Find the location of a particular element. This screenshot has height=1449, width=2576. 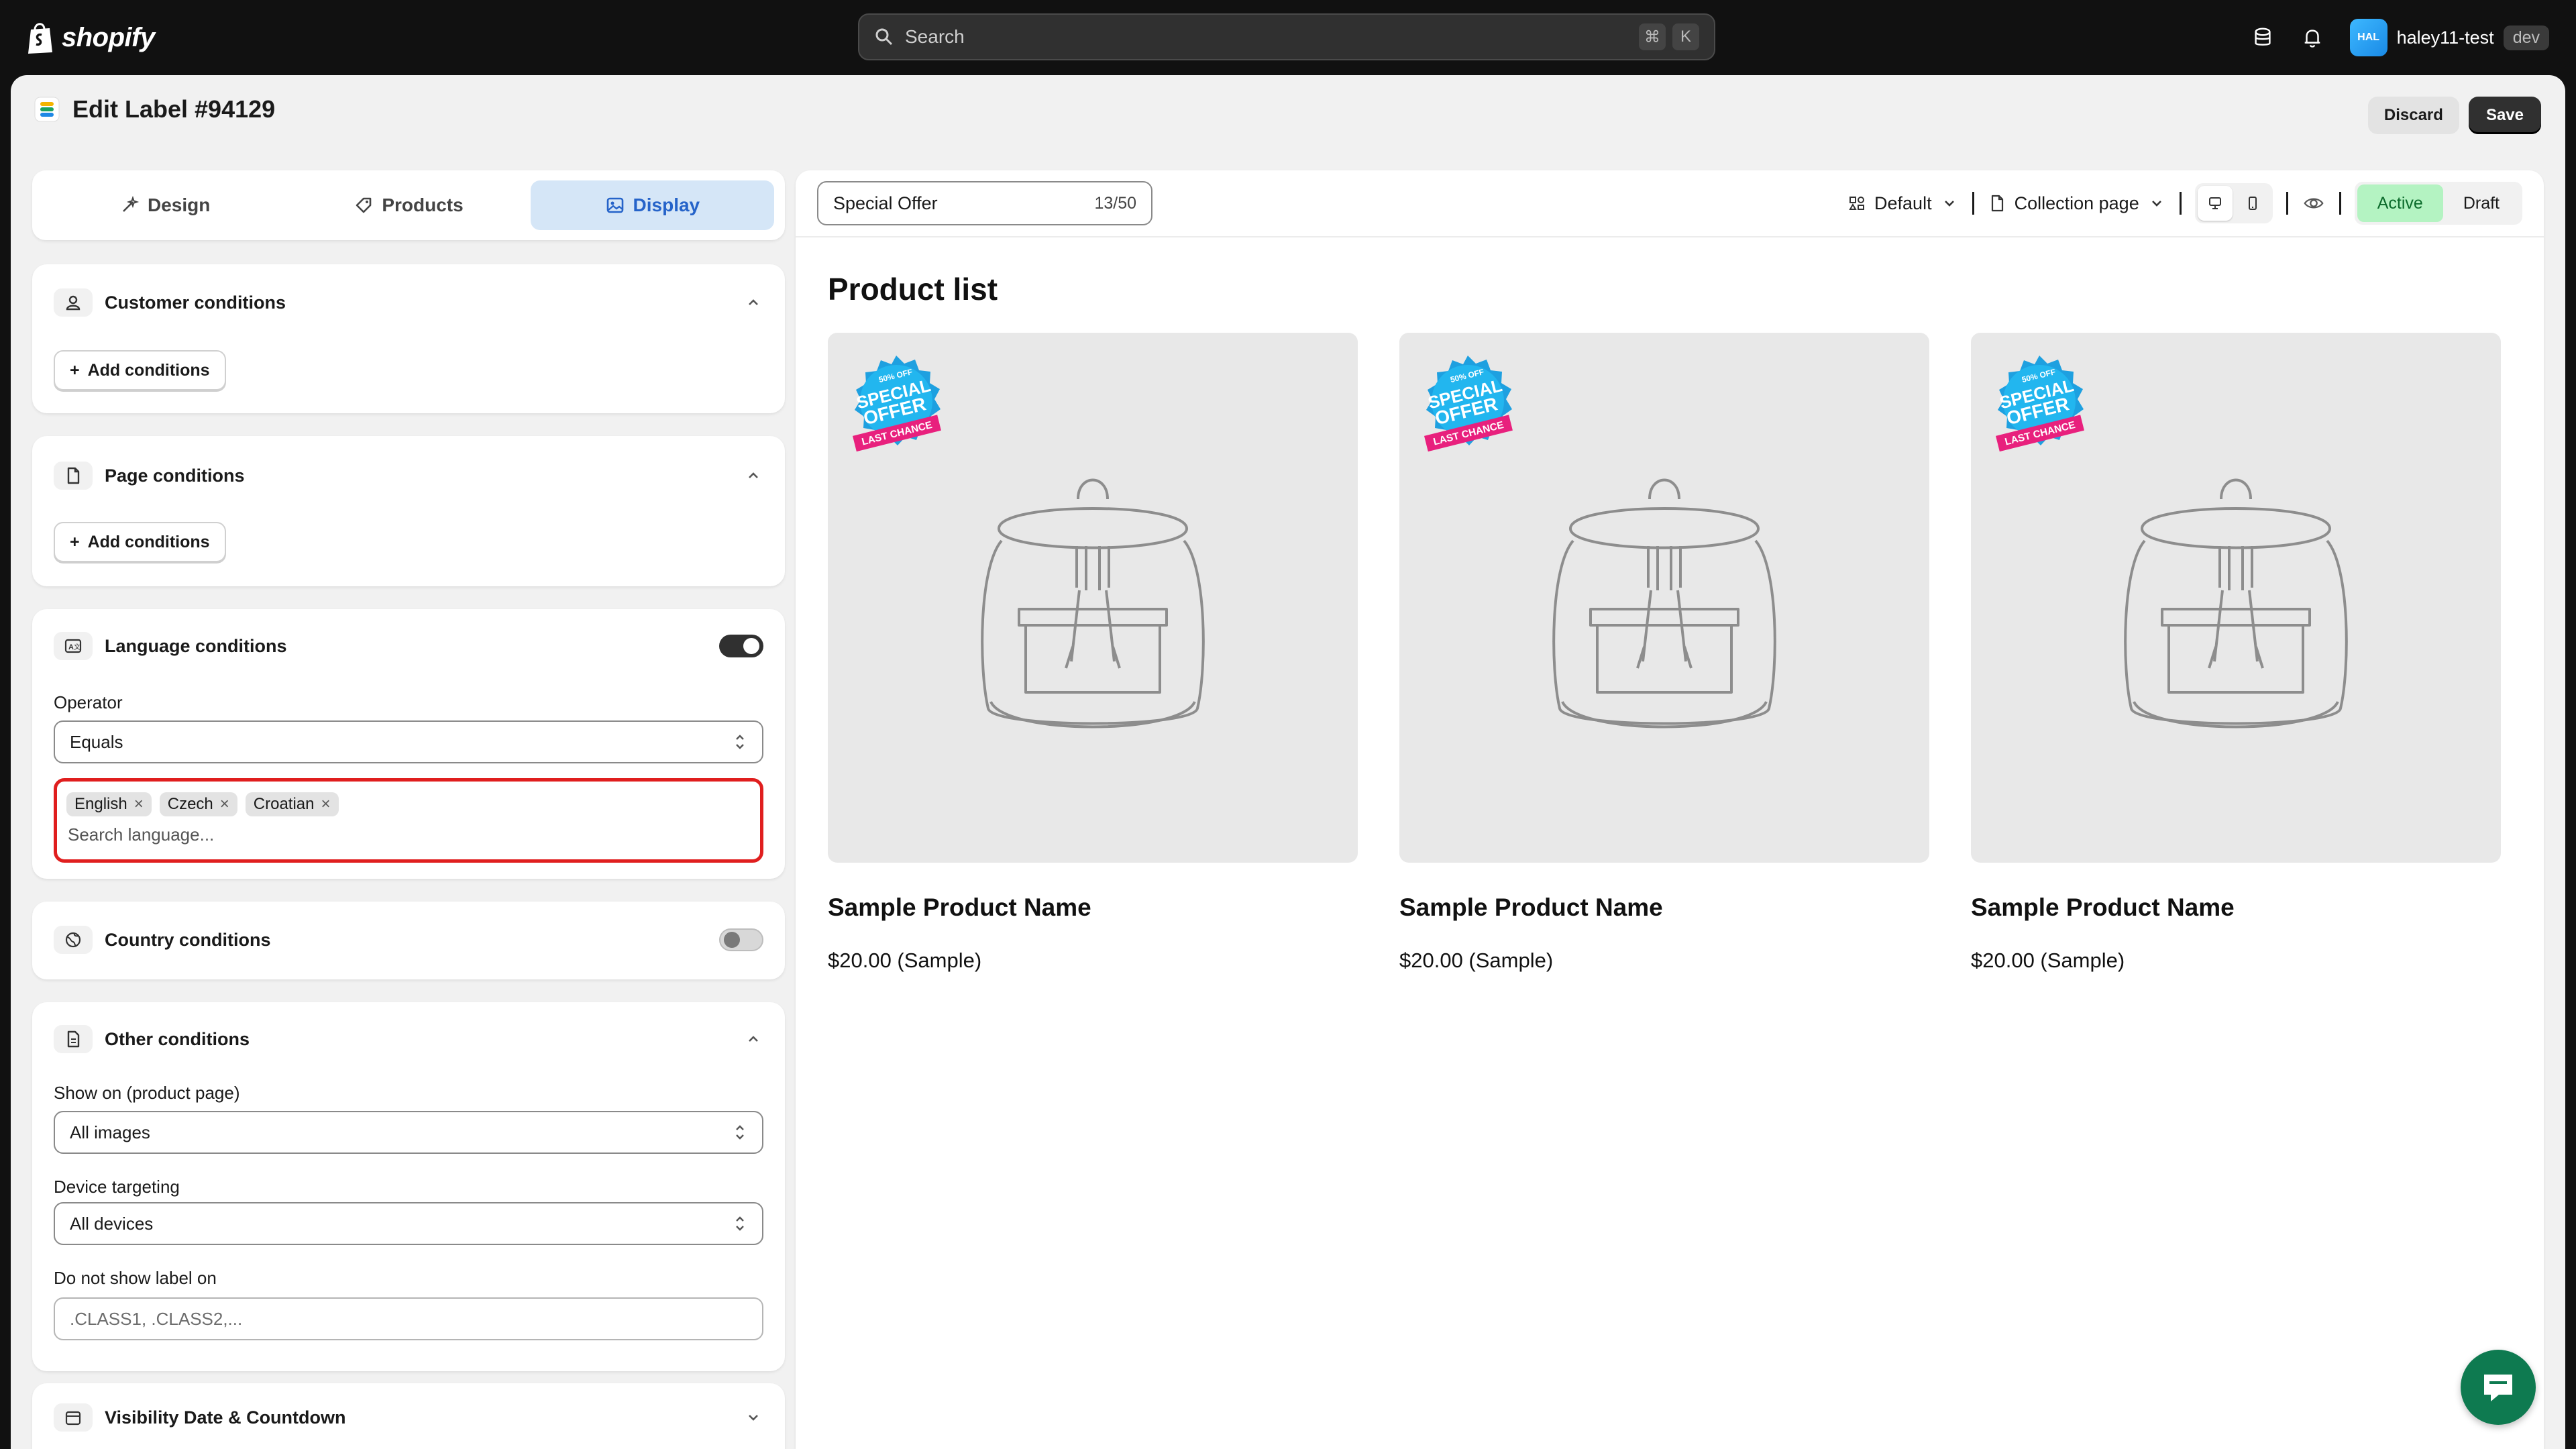

add-conditions-label: Add conditions is located at coordinates (148, 541).